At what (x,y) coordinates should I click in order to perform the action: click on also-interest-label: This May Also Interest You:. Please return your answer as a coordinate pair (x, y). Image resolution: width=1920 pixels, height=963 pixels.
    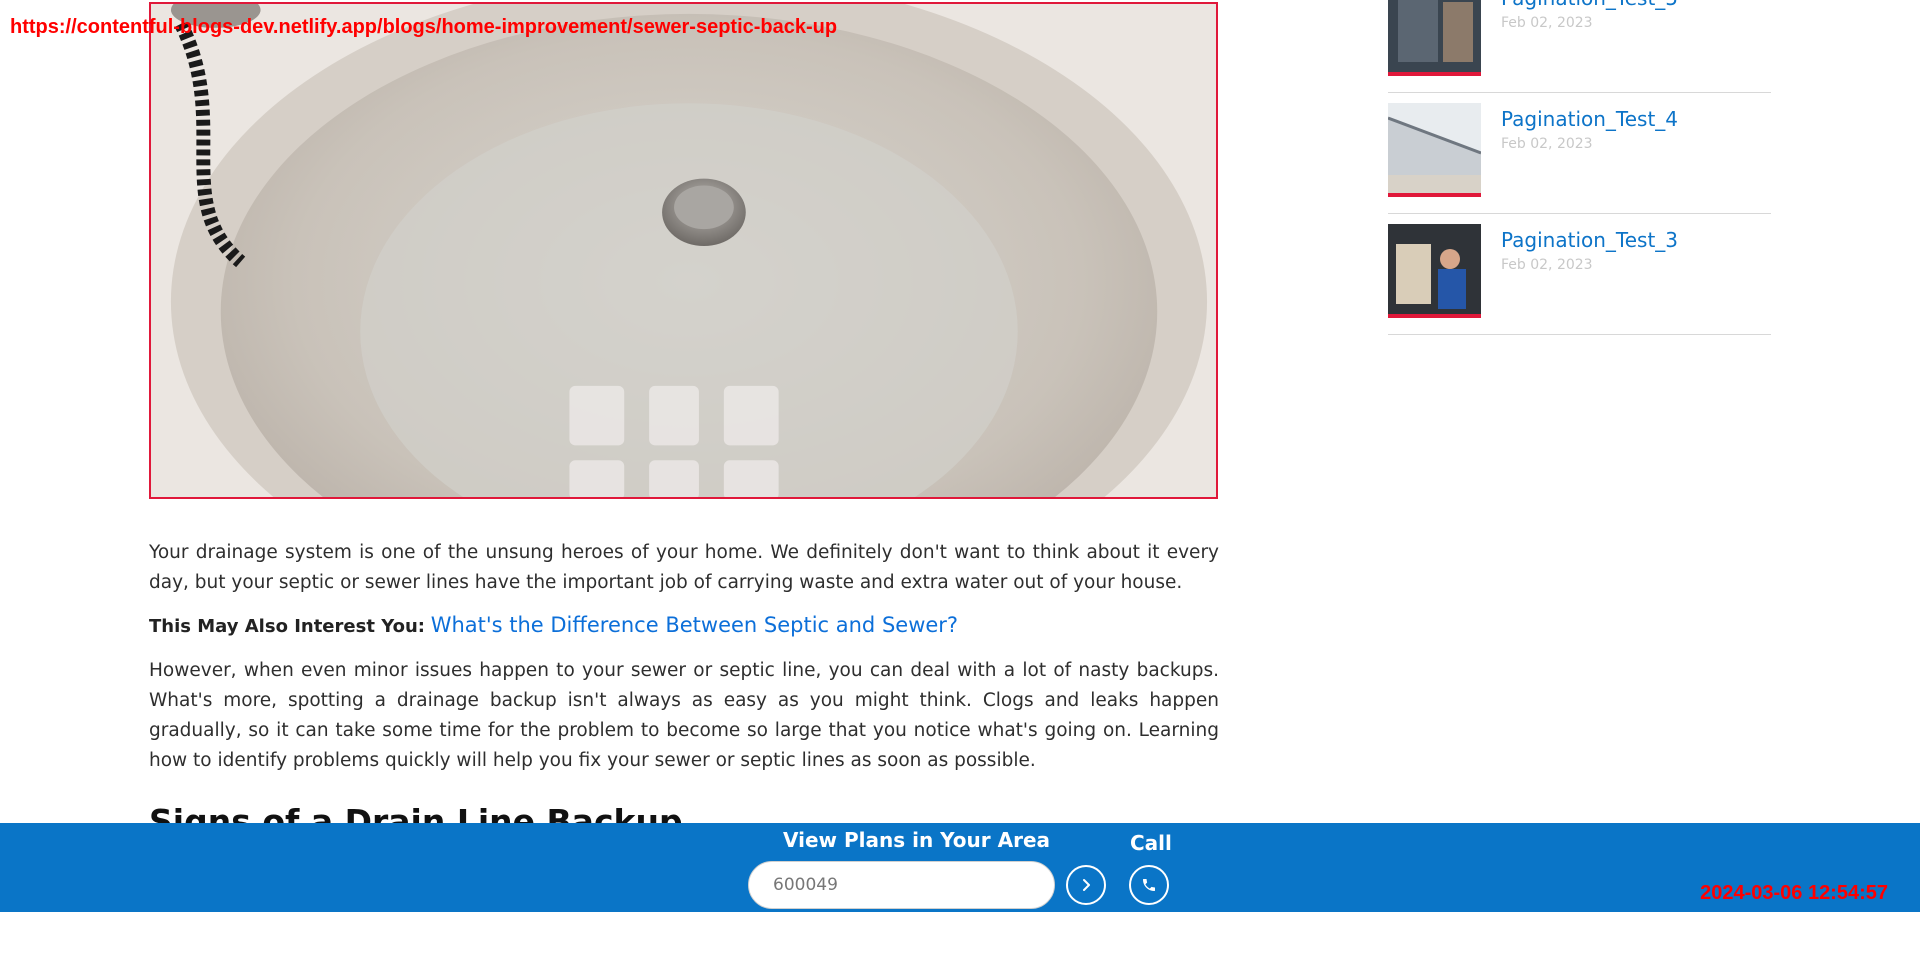
    Looking at the image, I should click on (287, 626).